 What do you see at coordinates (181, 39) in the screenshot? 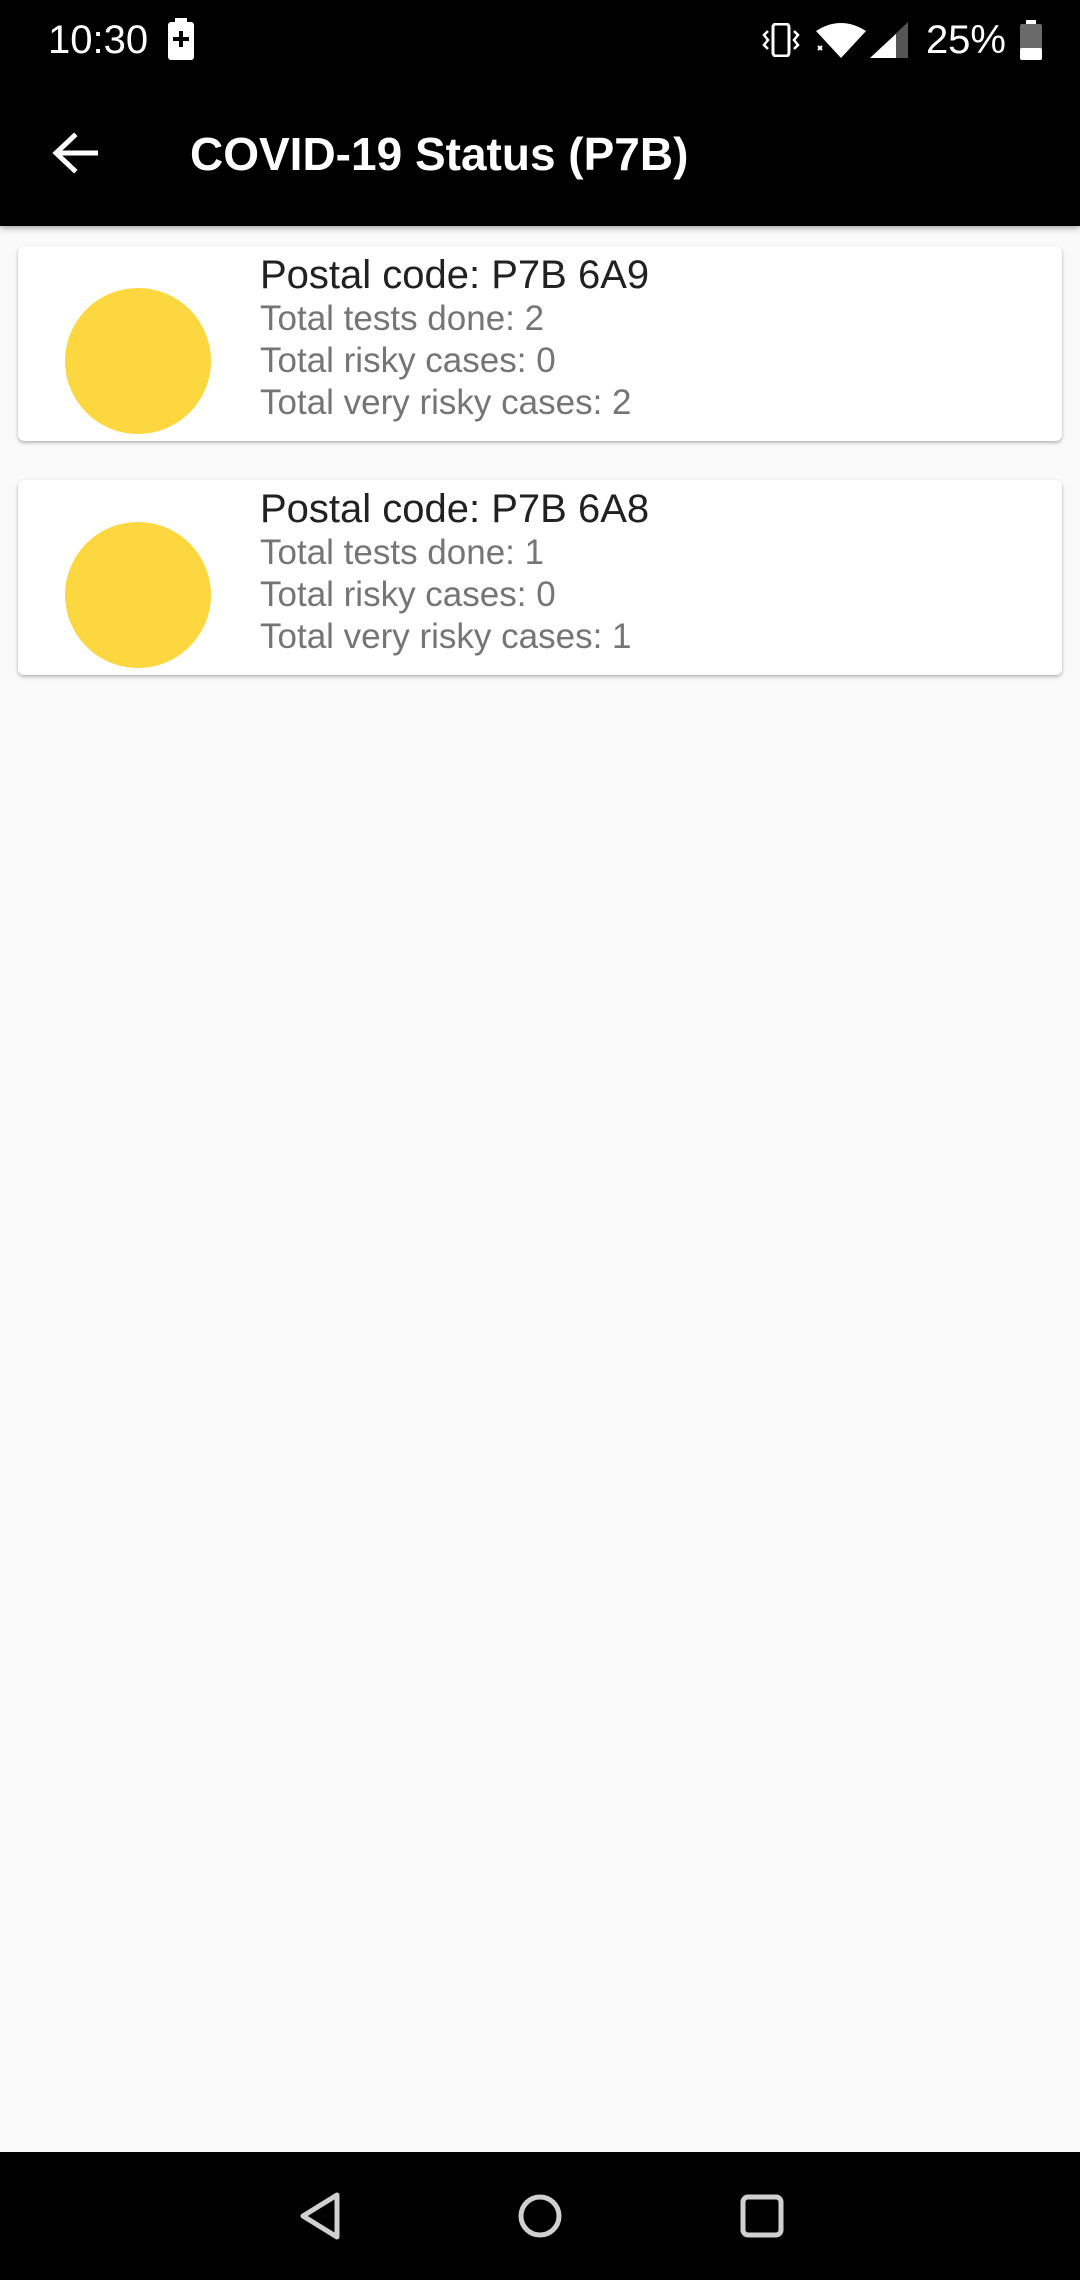
I see `battery-charging-icon` at bounding box center [181, 39].